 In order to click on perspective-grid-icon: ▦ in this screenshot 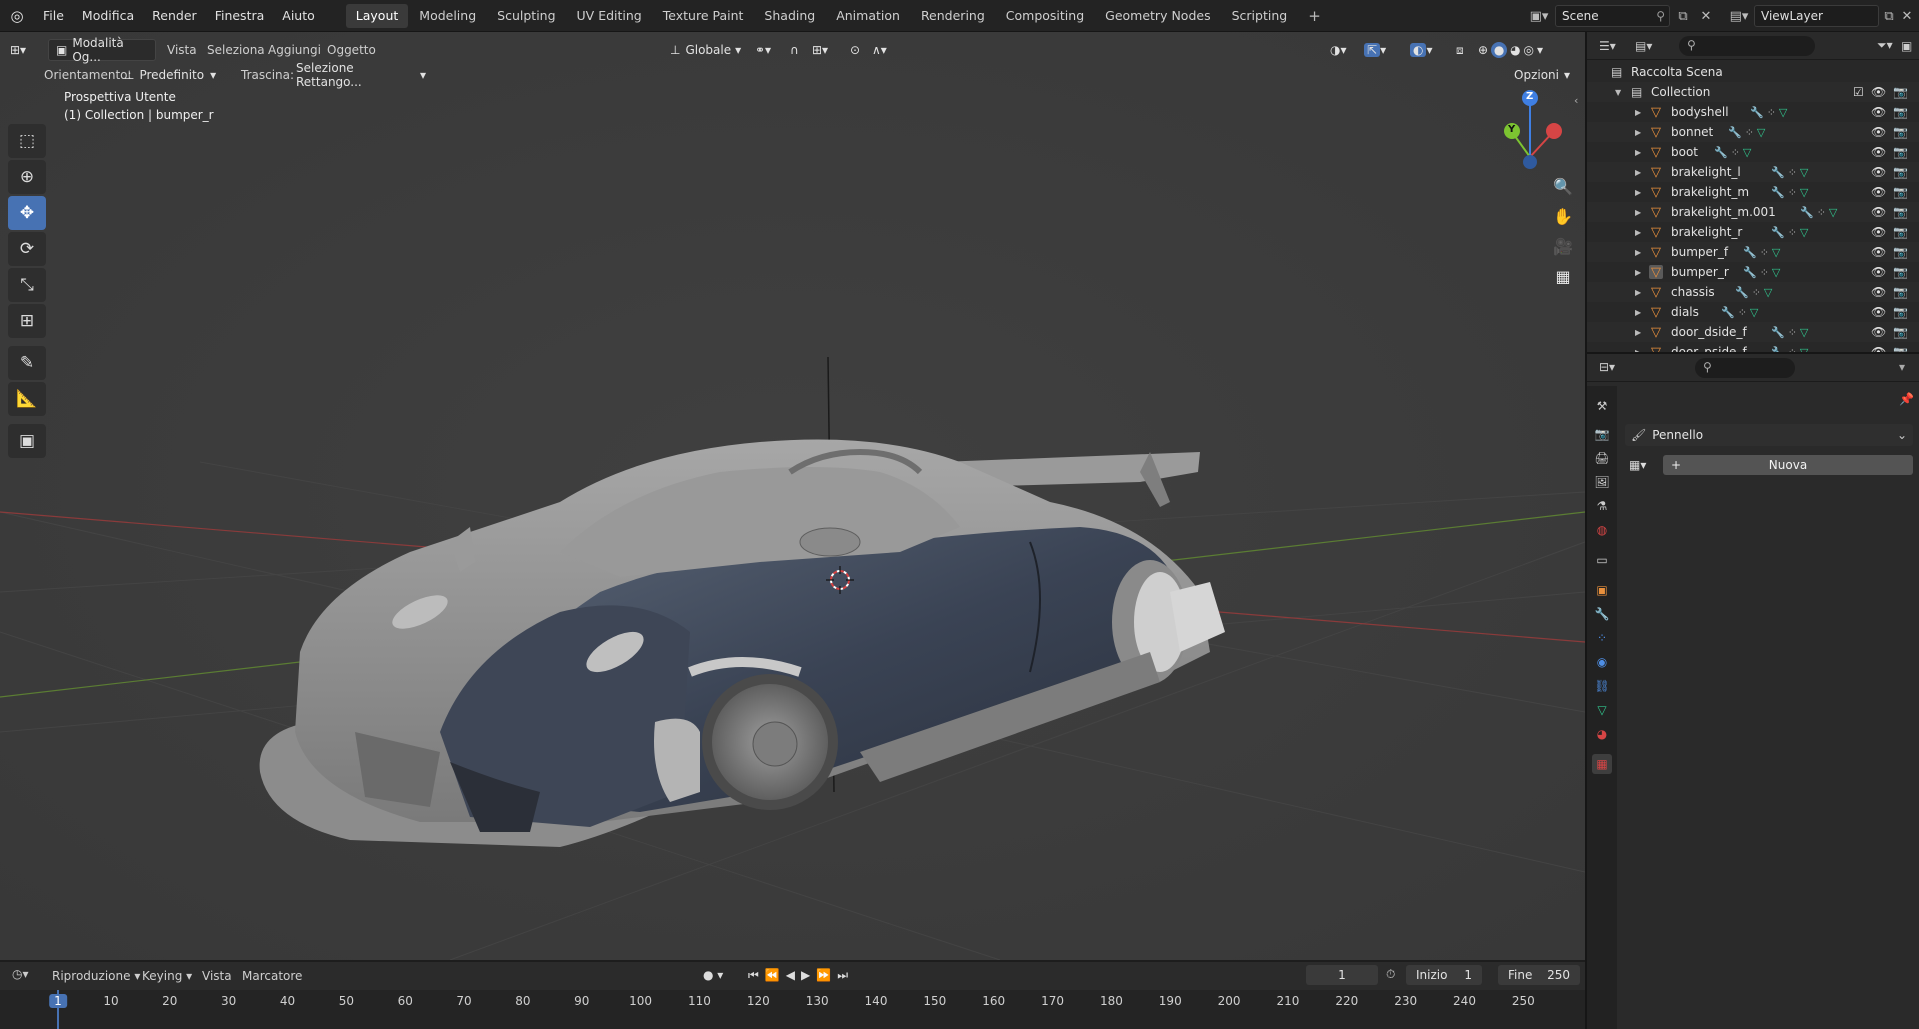, I will do `click(1563, 276)`.